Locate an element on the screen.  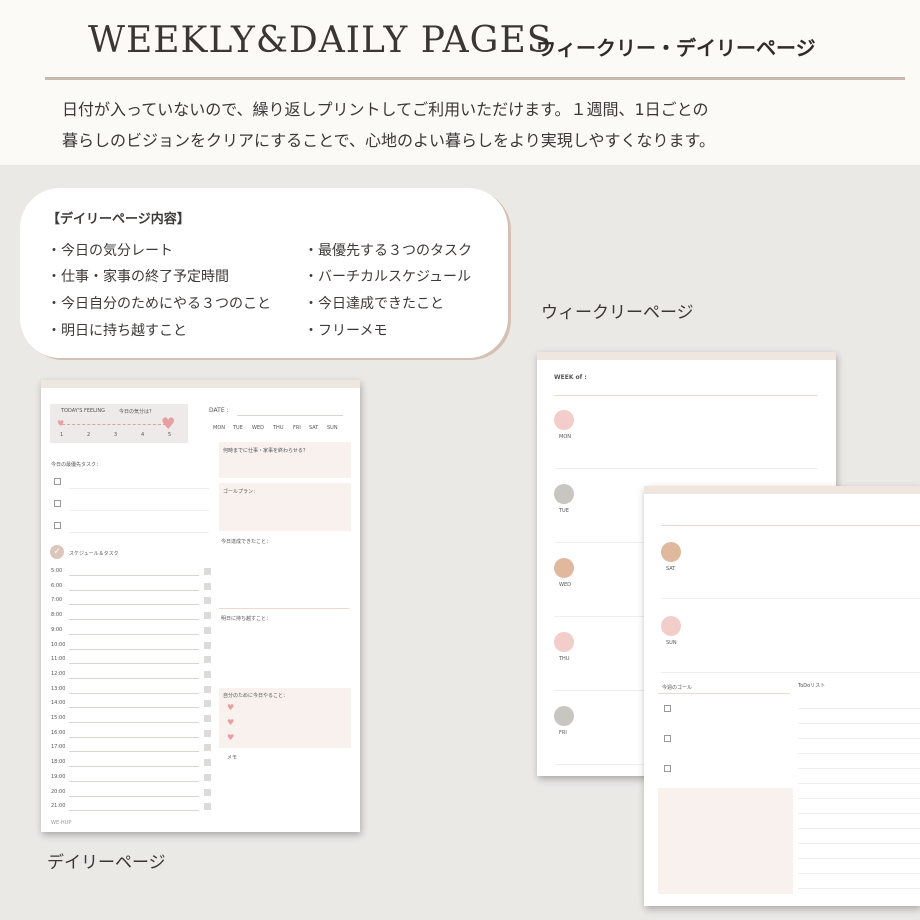
week-of-label: WEEK of : is located at coordinates (570, 377).